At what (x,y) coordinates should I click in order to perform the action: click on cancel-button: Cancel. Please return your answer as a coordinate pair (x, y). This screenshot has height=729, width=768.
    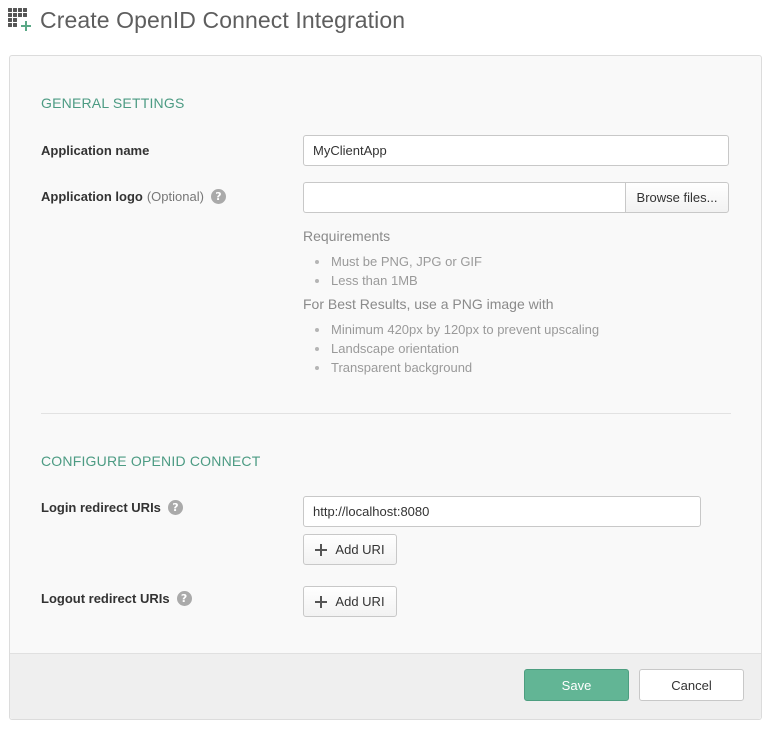
    Looking at the image, I should click on (691, 685).